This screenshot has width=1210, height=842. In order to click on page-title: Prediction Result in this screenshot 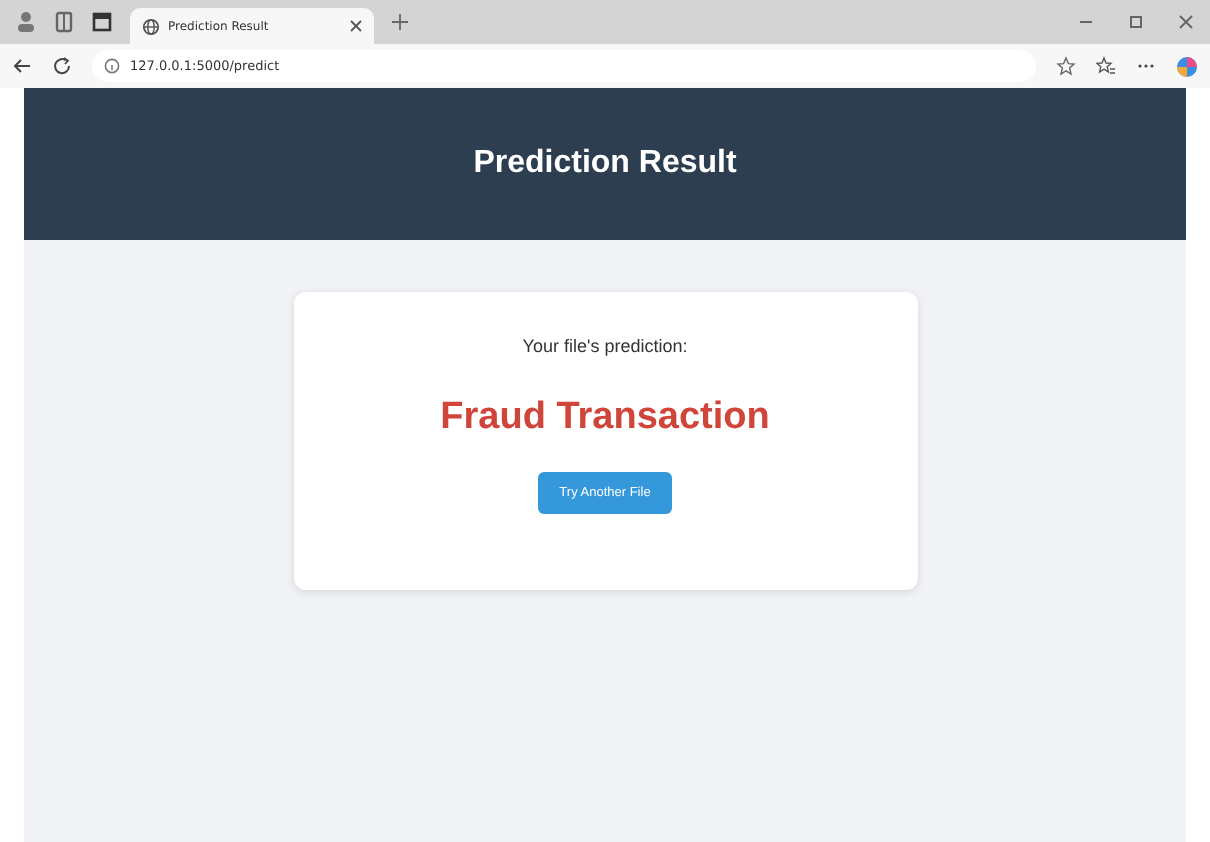, I will do `click(605, 164)`.